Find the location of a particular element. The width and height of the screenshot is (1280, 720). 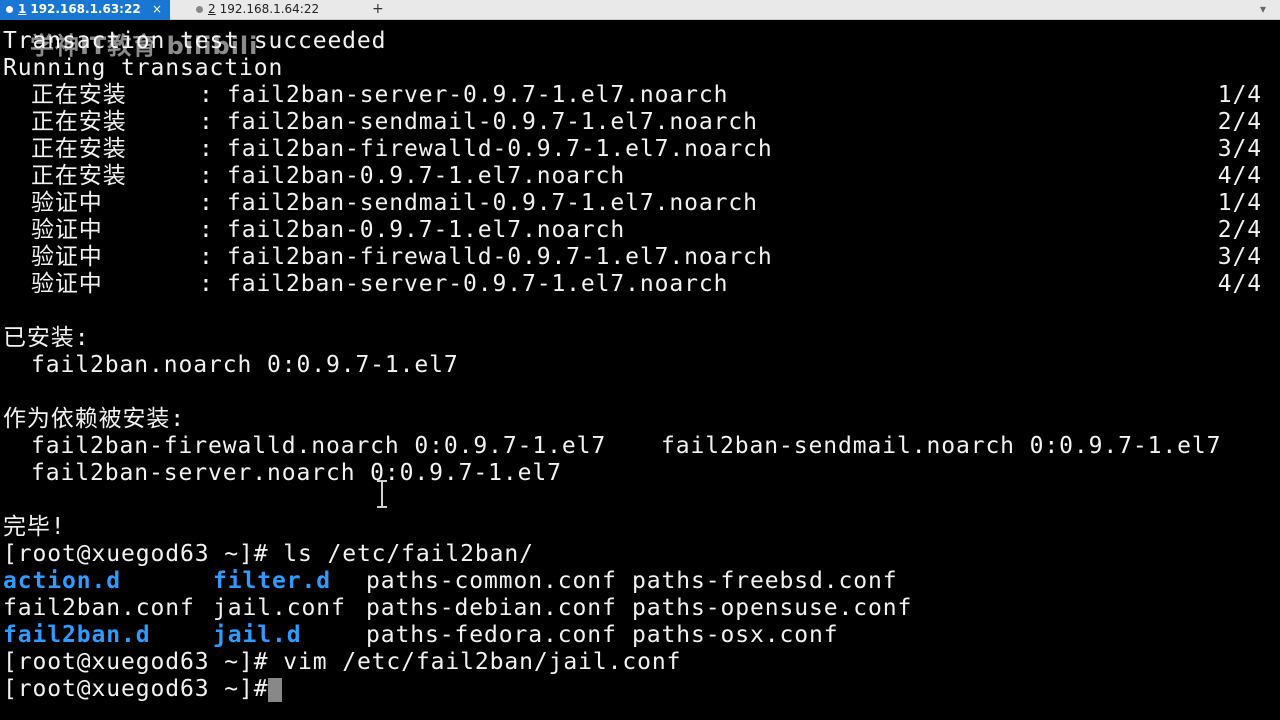

tab-bar: 1 192.168.1.63:22 × 2 192.168.1.64:22 + ▾ is located at coordinates (640, 10).